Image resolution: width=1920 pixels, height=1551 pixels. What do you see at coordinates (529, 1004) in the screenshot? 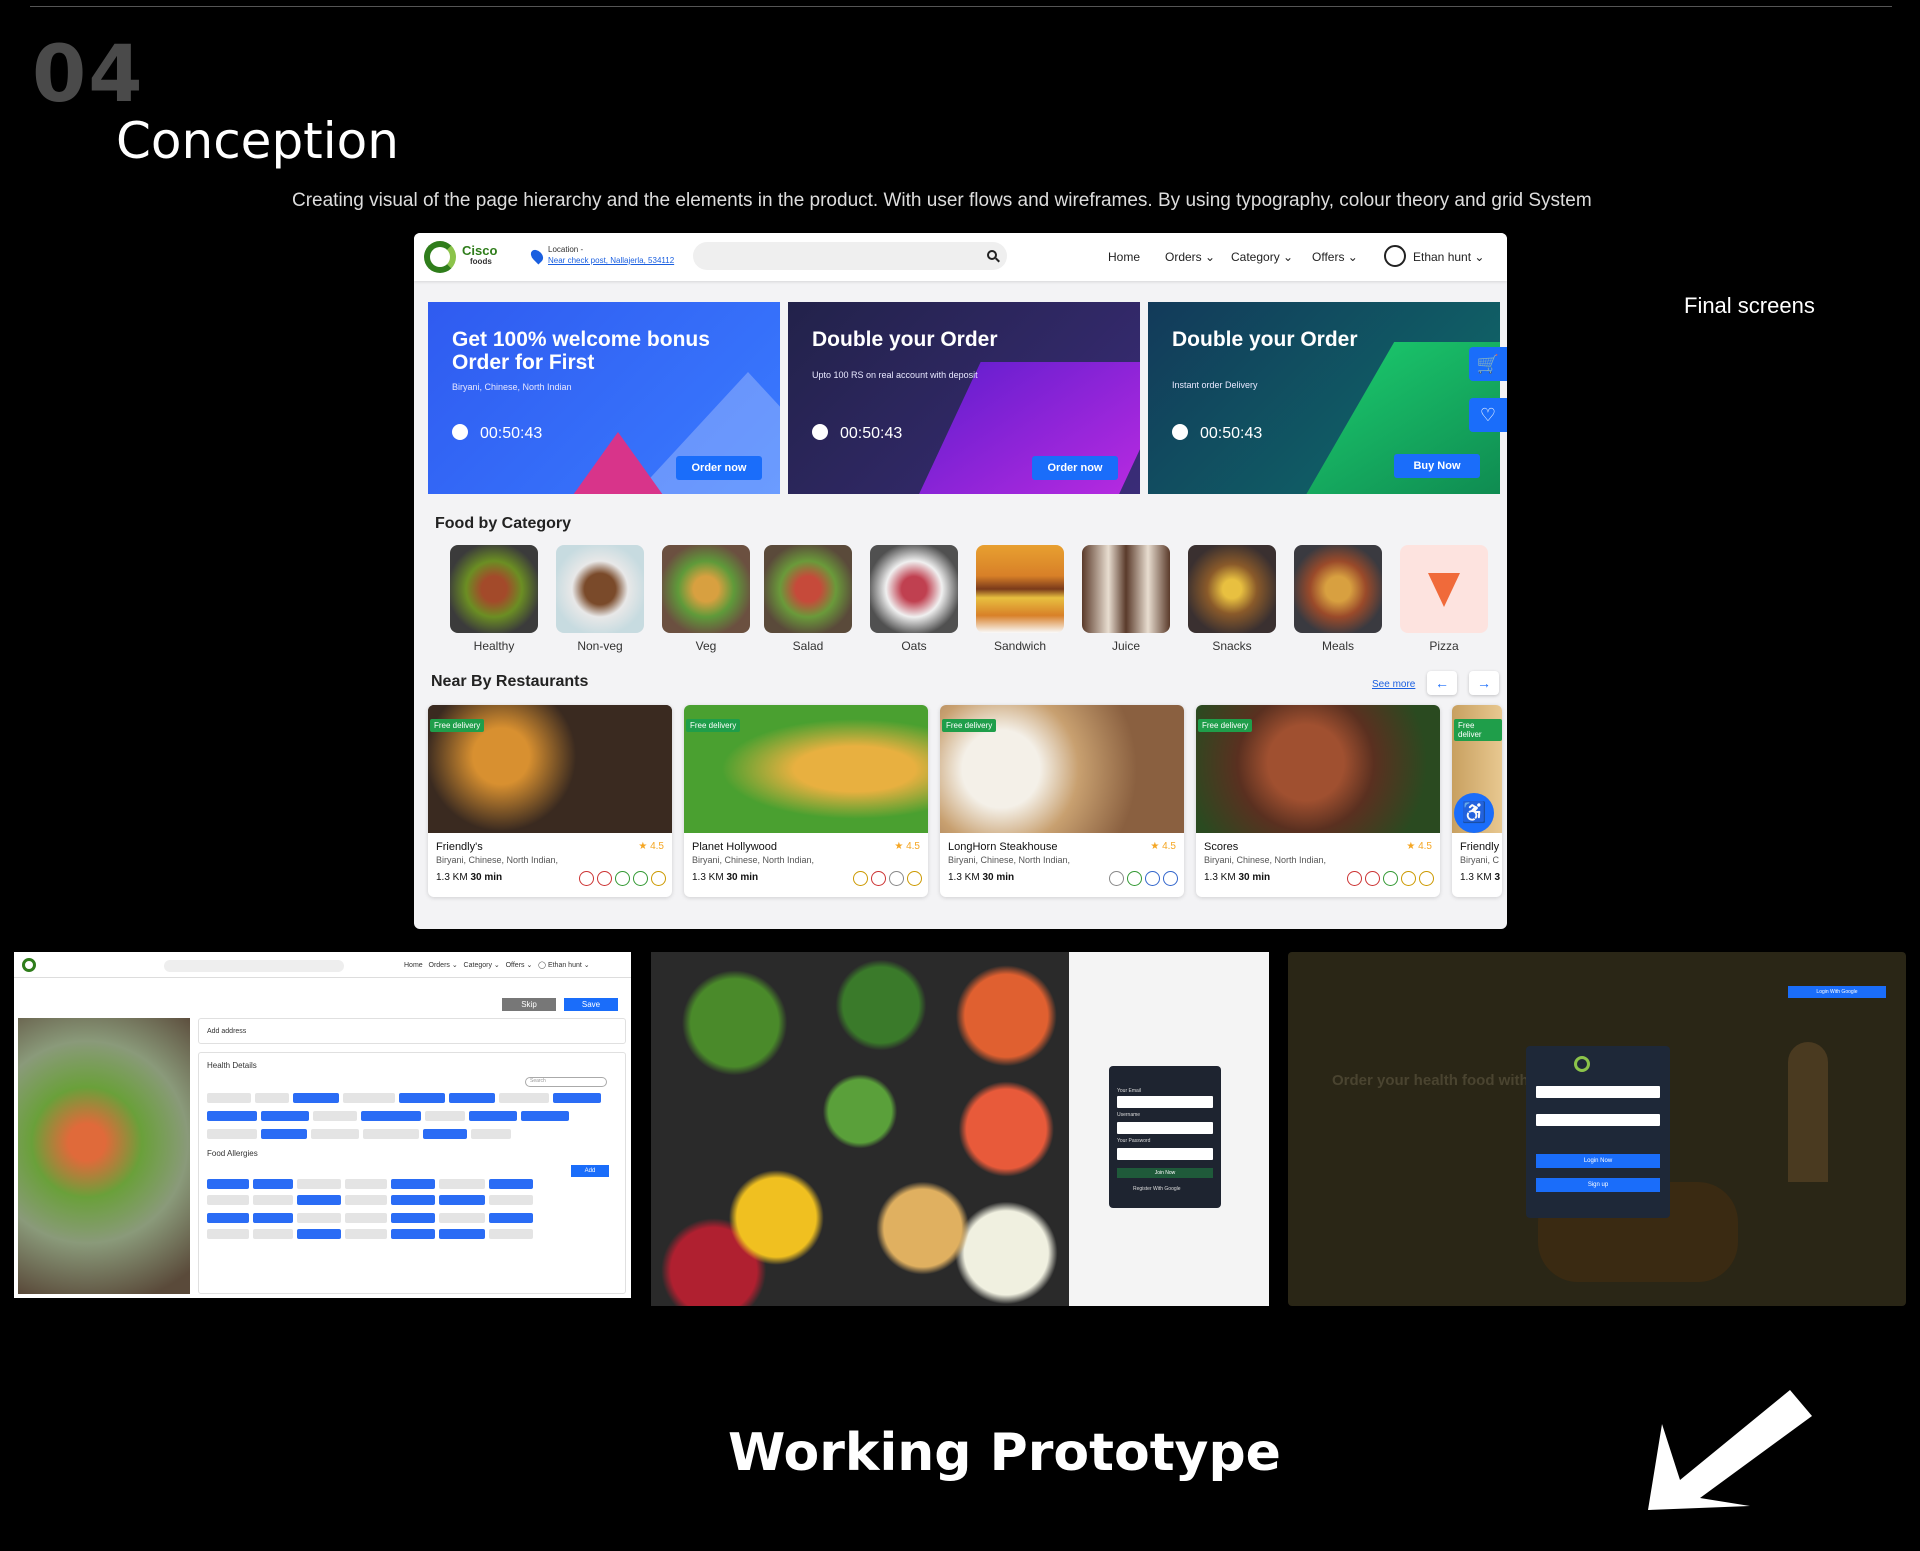
I see `skip-button: Skip` at bounding box center [529, 1004].